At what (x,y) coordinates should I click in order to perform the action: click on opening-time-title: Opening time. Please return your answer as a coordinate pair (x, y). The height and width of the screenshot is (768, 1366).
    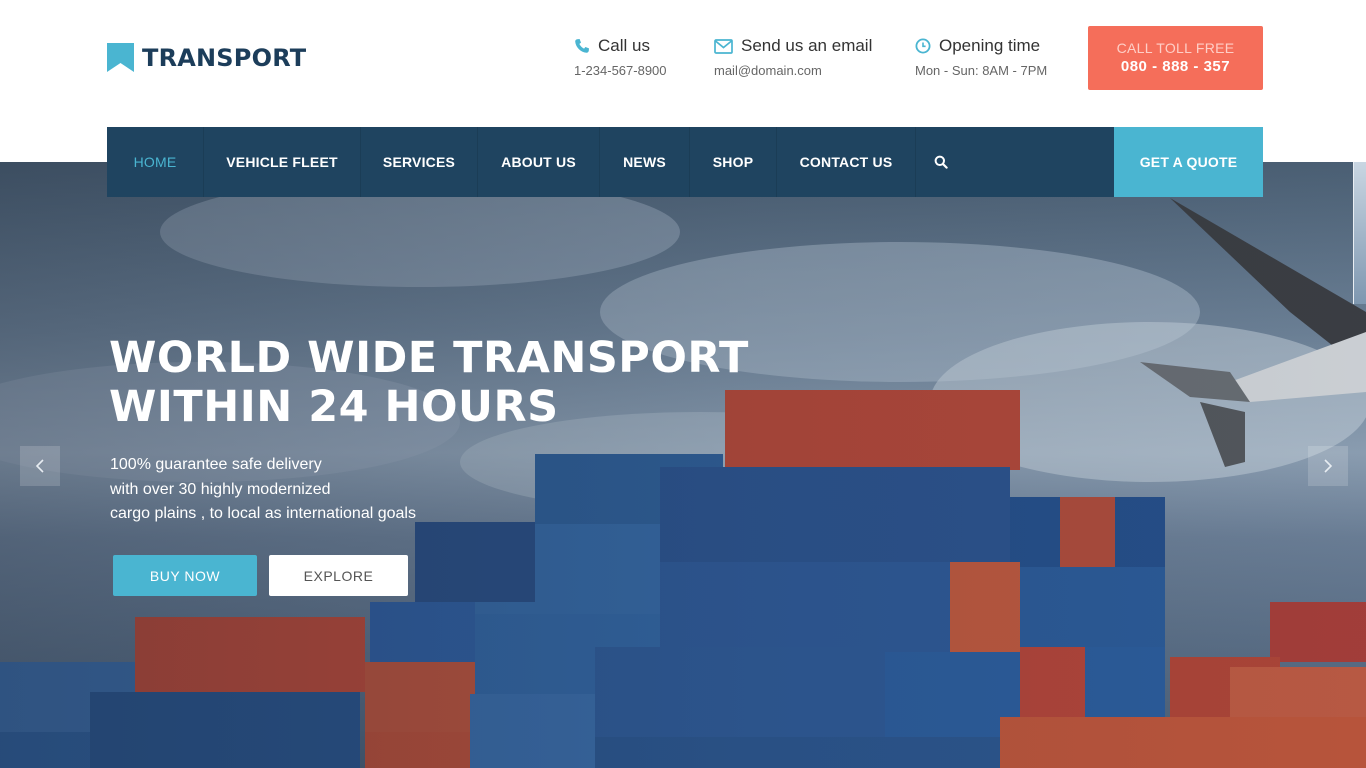
    Looking at the image, I should click on (990, 45).